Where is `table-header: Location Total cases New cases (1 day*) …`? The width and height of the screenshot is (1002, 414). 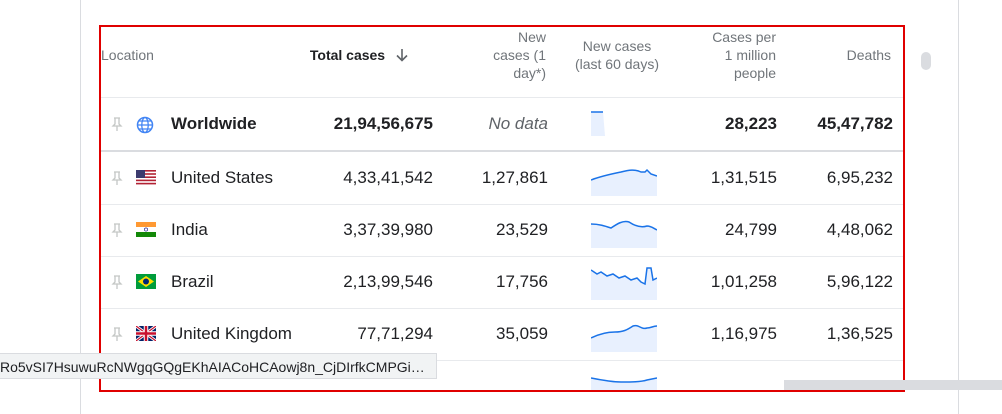 table-header: Location Total cases New cases (1 day*) … is located at coordinates (502, 62).